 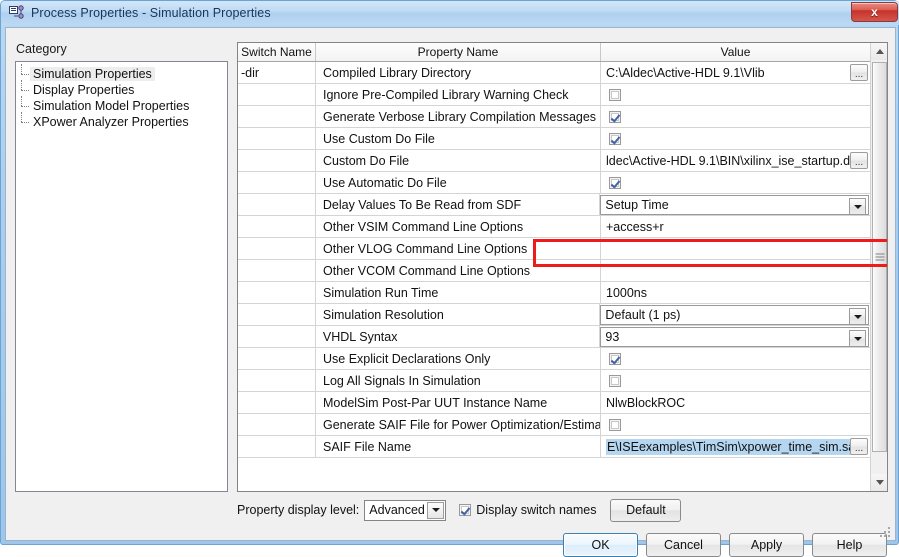 What do you see at coordinates (554, 293) in the screenshot?
I see `table-row: Simulation Run Time 1000ns` at bounding box center [554, 293].